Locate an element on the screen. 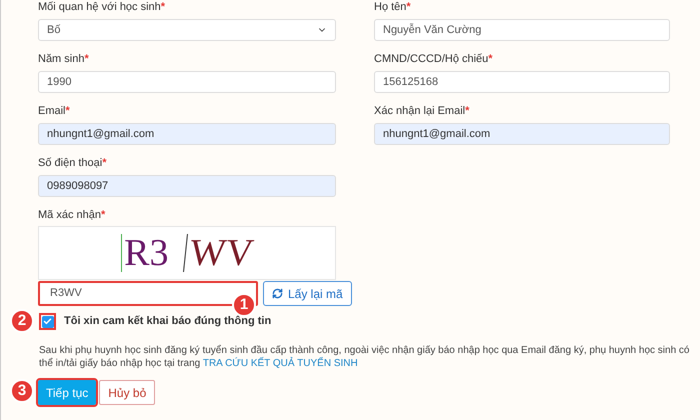 This screenshot has height=420, width=700. field-label: Năm sinh is located at coordinates (61, 59).